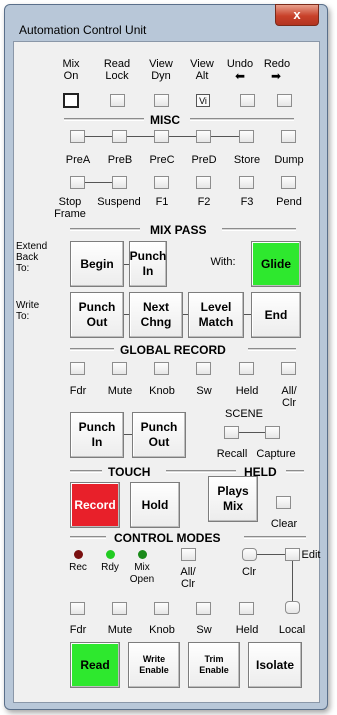 Image resolution: width=337 pixels, height=715 pixels. I want to click on rdy-label: Rdy, so click(110, 567).